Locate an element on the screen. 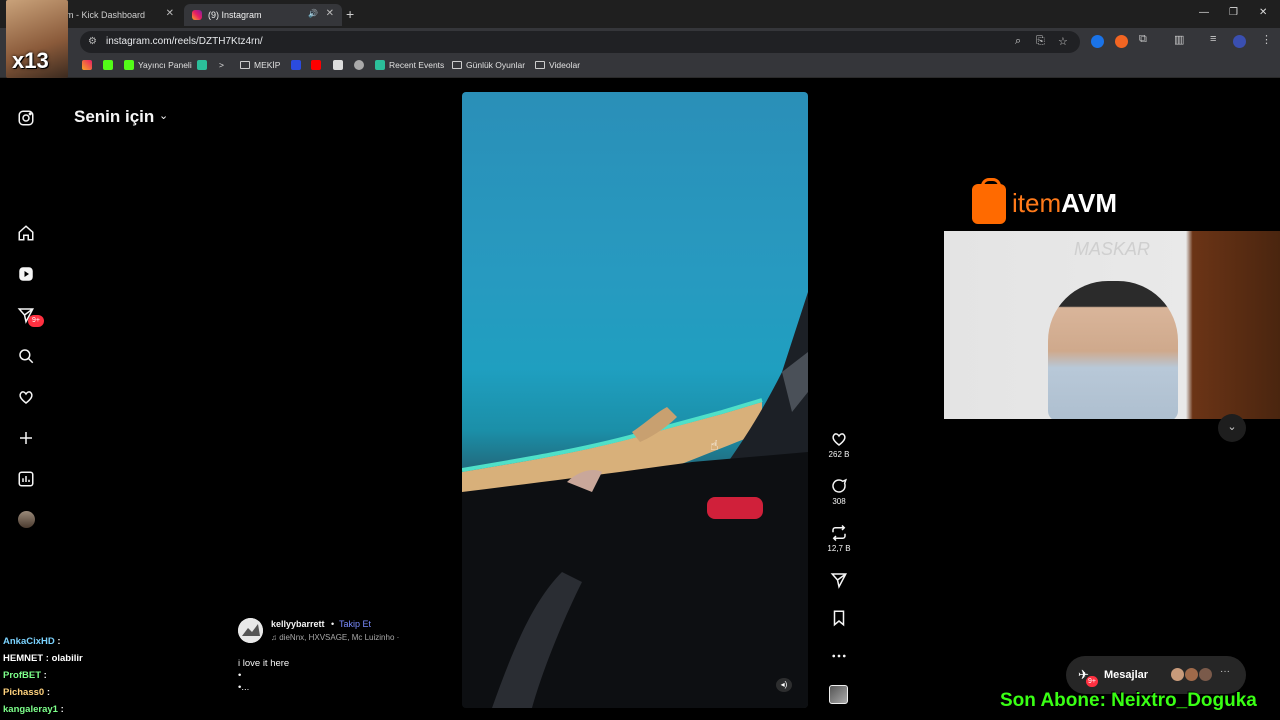 The height and width of the screenshot is (720, 1280). ellipsis-icon is located at coordinates (839, 656).